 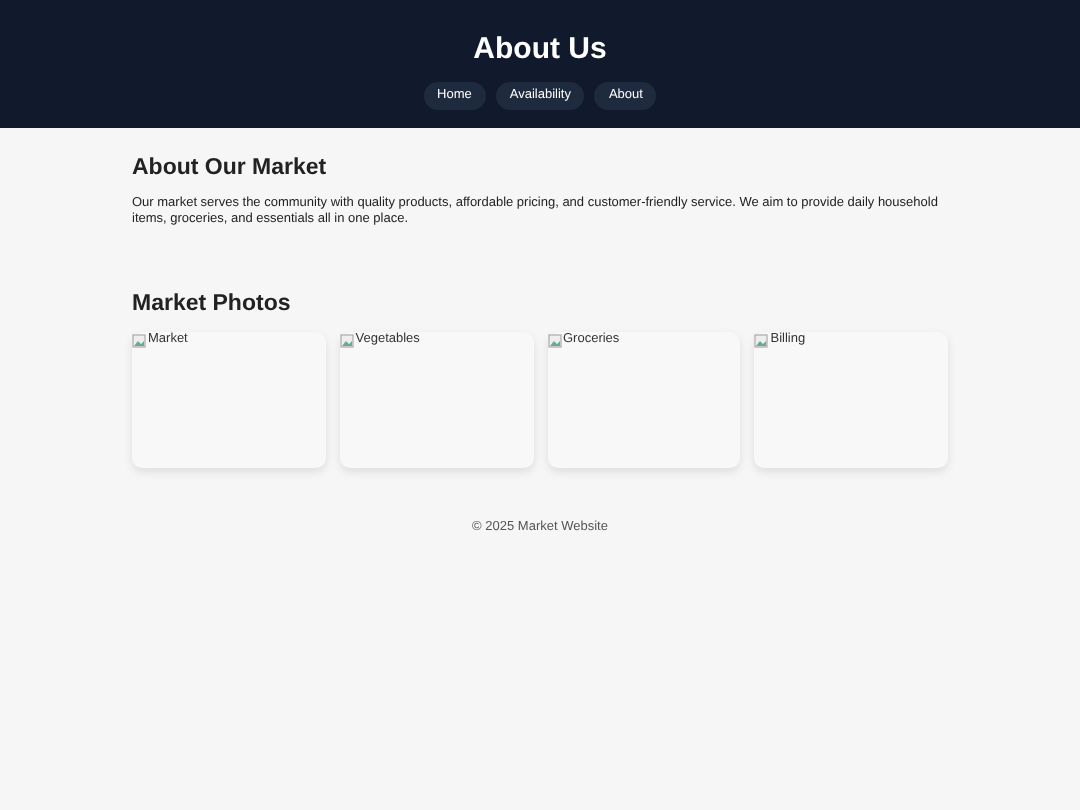 What do you see at coordinates (540, 50) in the screenshot?
I see `page-title: About Us` at bounding box center [540, 50].